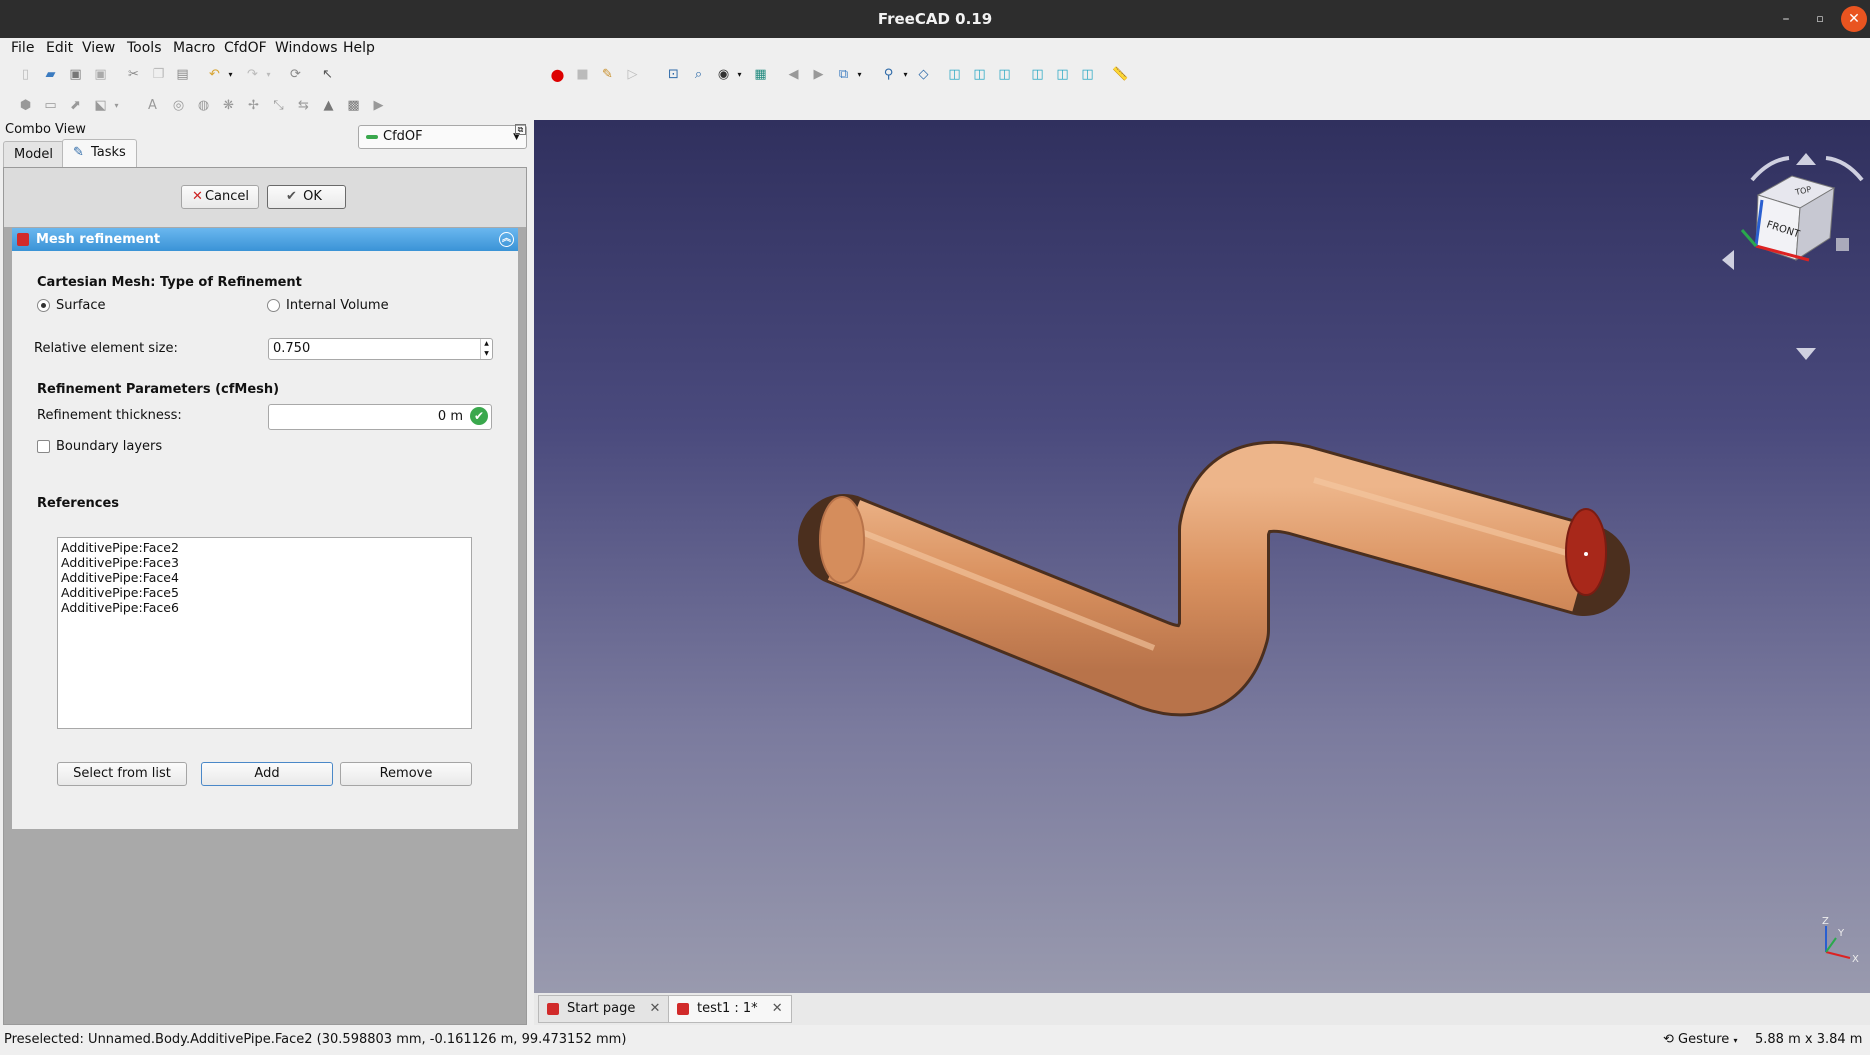 This screenshot has height=1055, width=1870. I want to click on ok-button: ✔ OK, so click(306, 197).